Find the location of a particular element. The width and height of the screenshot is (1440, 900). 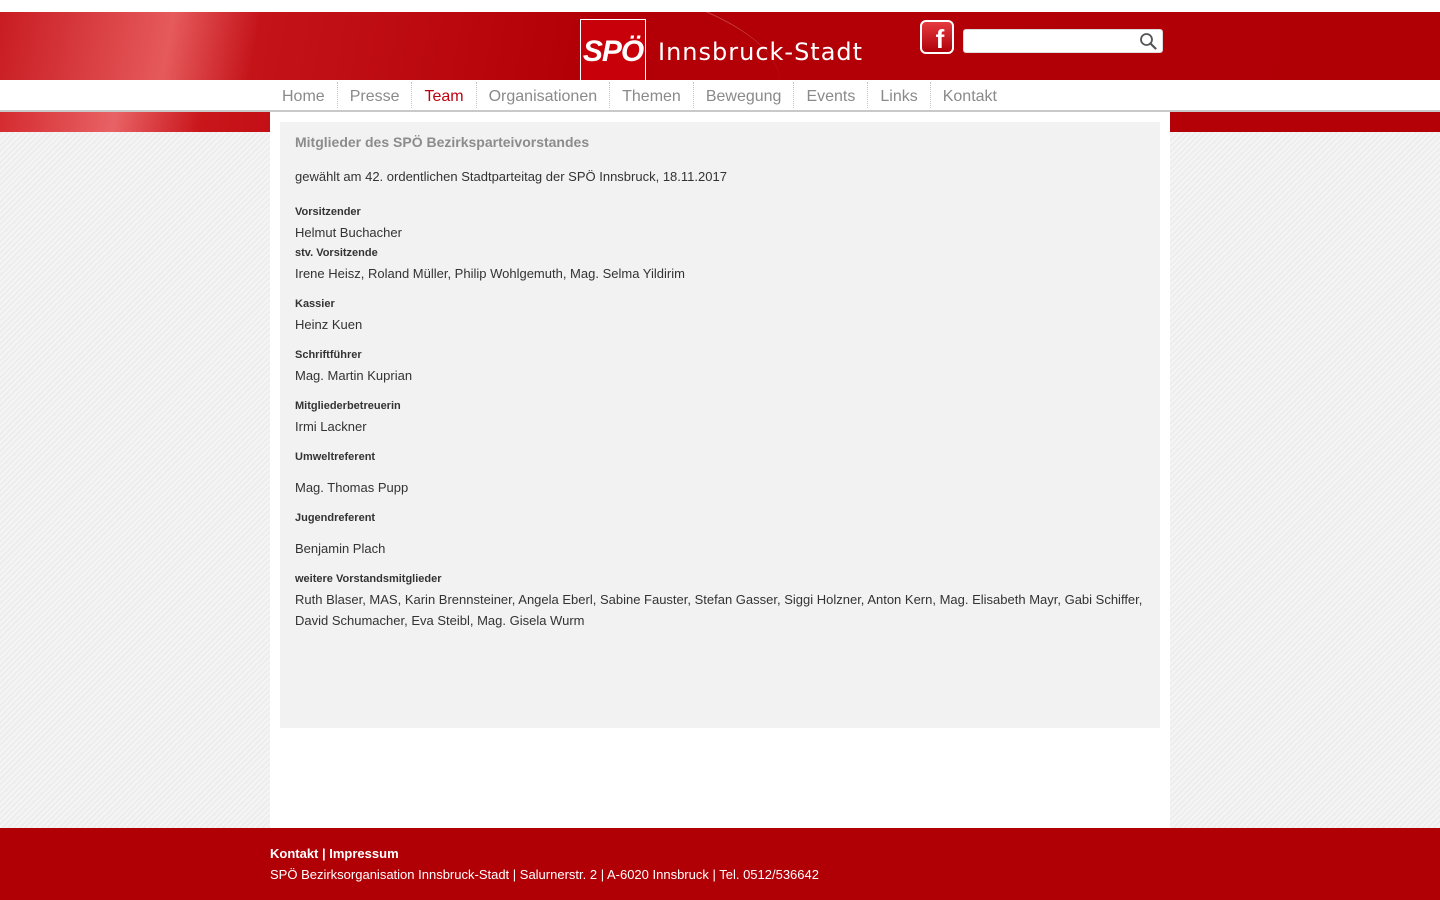

nav-item-links: Links is located at coordinates (899, 95).